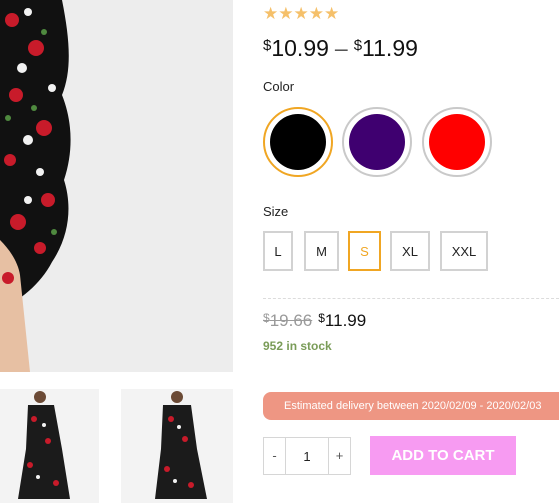 The width and height of the screenshot is (559, 503). I want to click on quantity-stepper: - +, so click(307, 456).